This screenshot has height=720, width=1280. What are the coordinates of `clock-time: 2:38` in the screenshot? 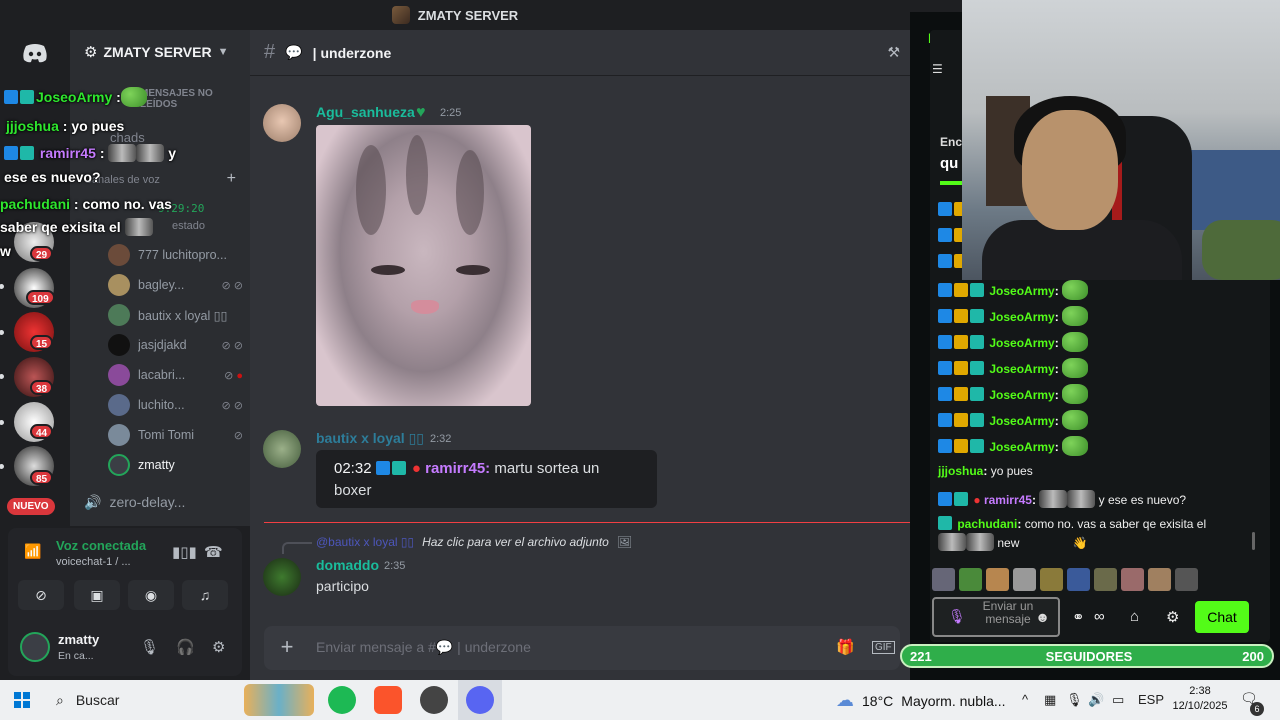 It's located at (1200, 691).